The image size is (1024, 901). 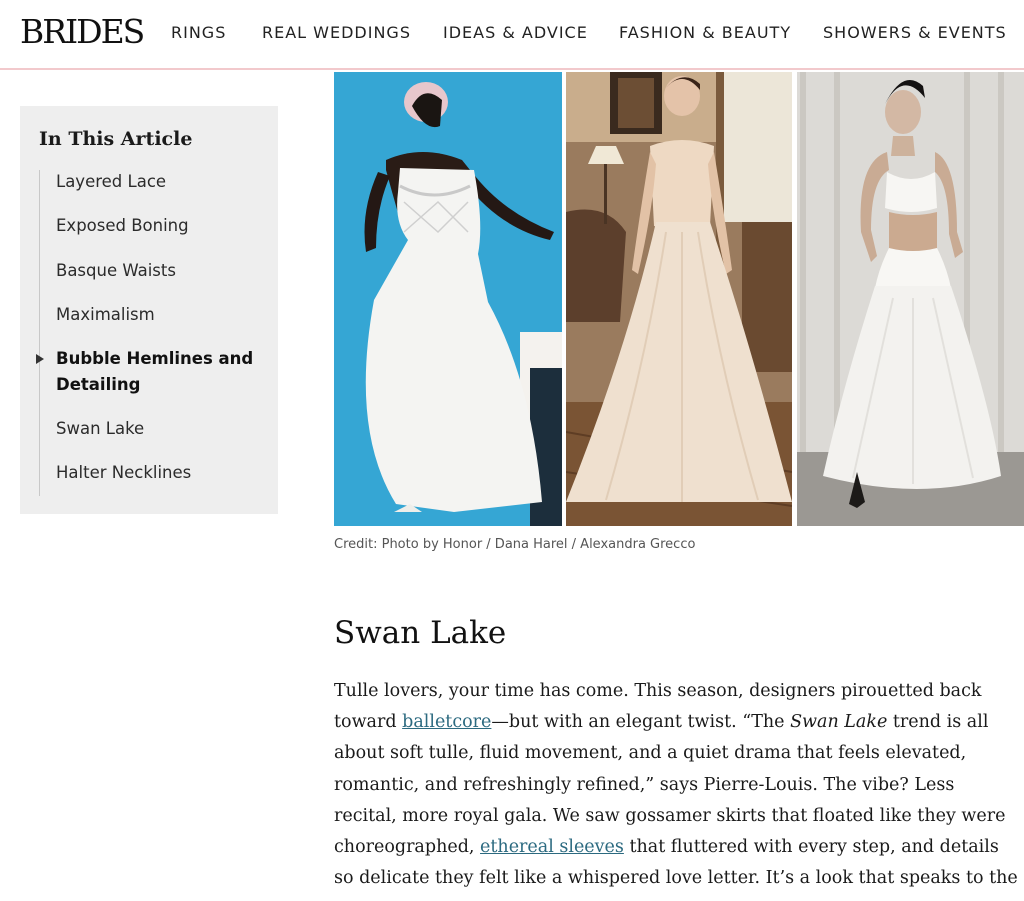 I want to click on nav-showers-events: SHOWERS & EVENTS, so click(x=915, y=33).